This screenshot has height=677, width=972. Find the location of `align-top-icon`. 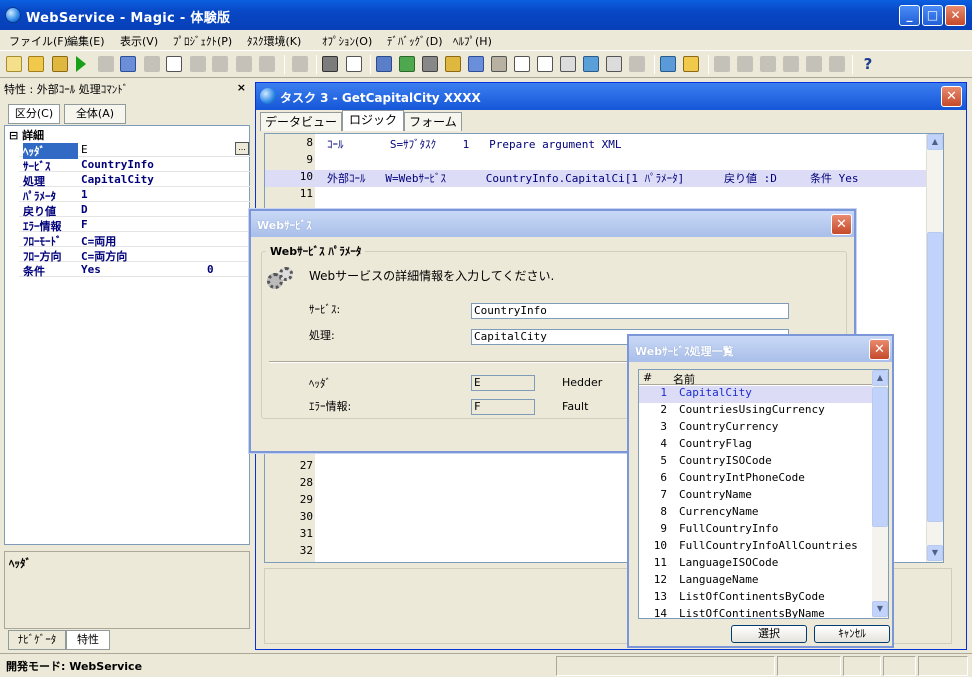

align-top-icon is located at coordinates (791, 64).